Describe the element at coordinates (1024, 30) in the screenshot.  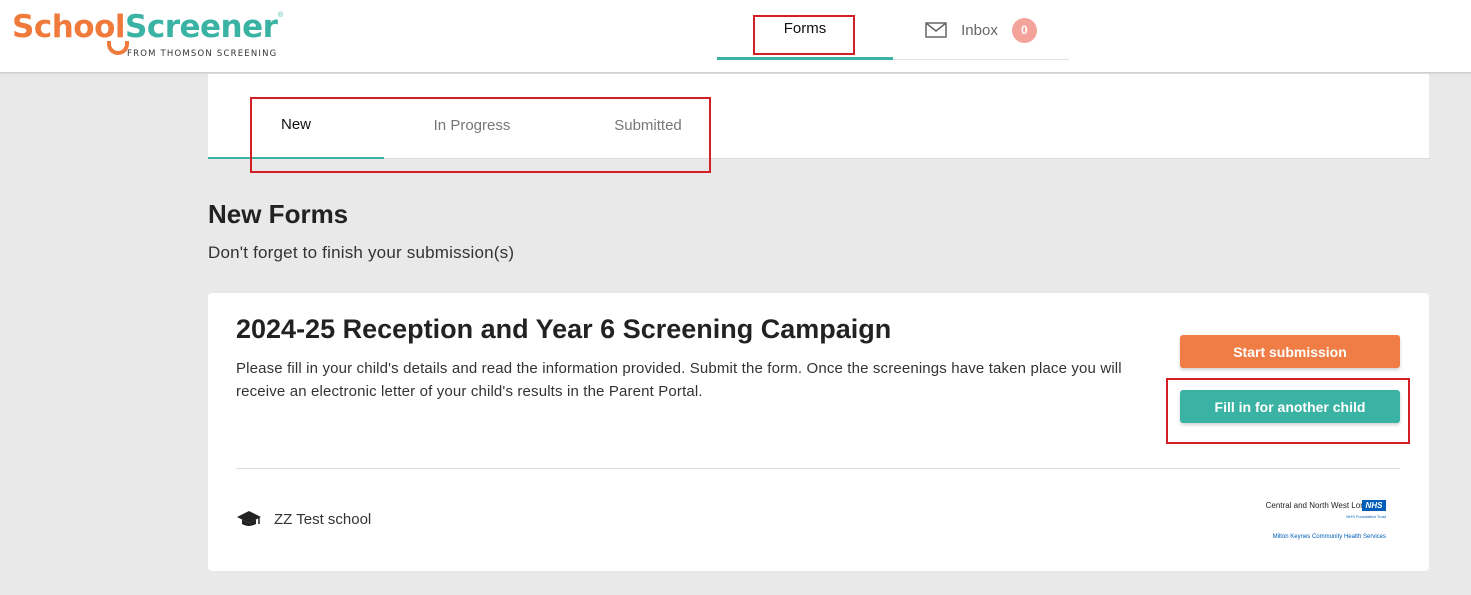
I see `inbox-count-badge: 0` at that location.